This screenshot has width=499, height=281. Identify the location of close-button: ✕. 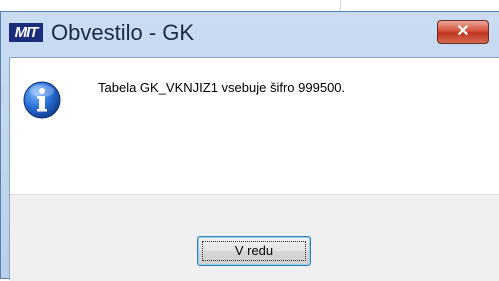
(463, 32).